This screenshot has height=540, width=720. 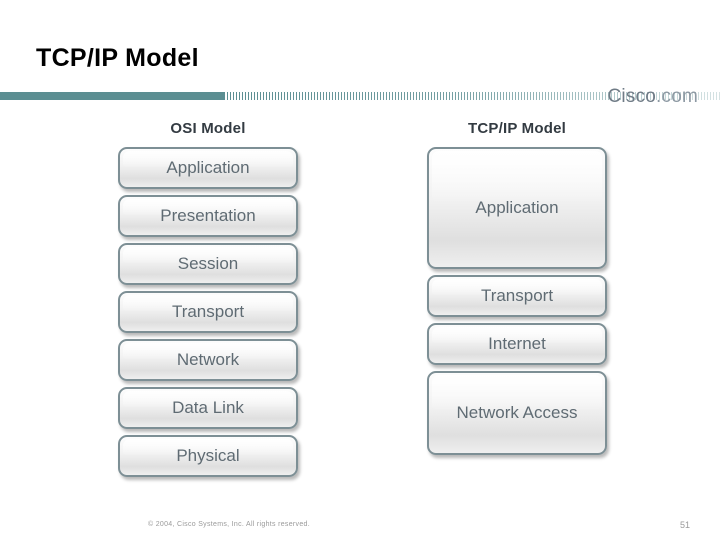 I want to click on page-title: TCP/IP Model, so click(x=117, y=58).